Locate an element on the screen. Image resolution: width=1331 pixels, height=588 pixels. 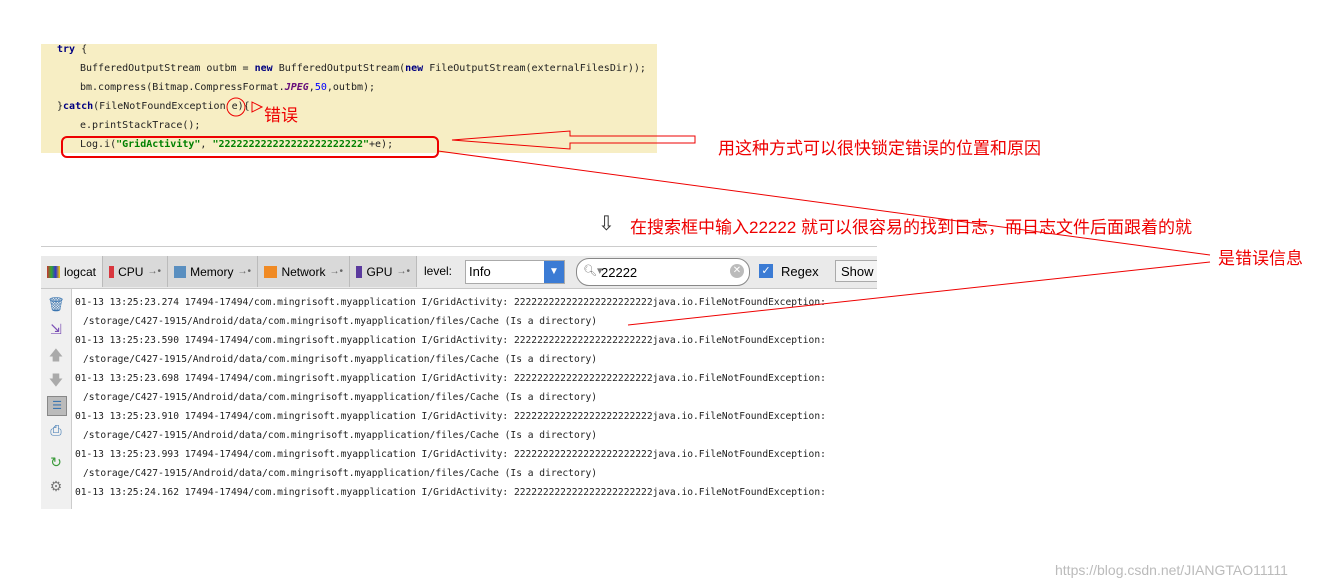
watermark: https://blog.csdn.net/JIANGTAO11111 is located at coordinates (1171, 570).